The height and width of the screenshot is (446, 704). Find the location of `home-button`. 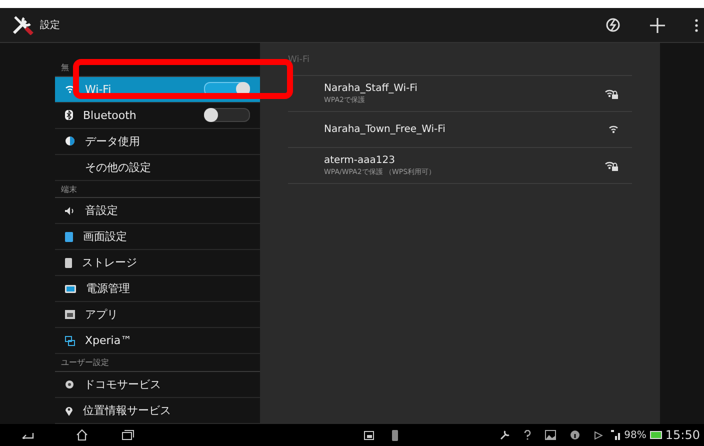

home-button is located at coordinates (82, 435).